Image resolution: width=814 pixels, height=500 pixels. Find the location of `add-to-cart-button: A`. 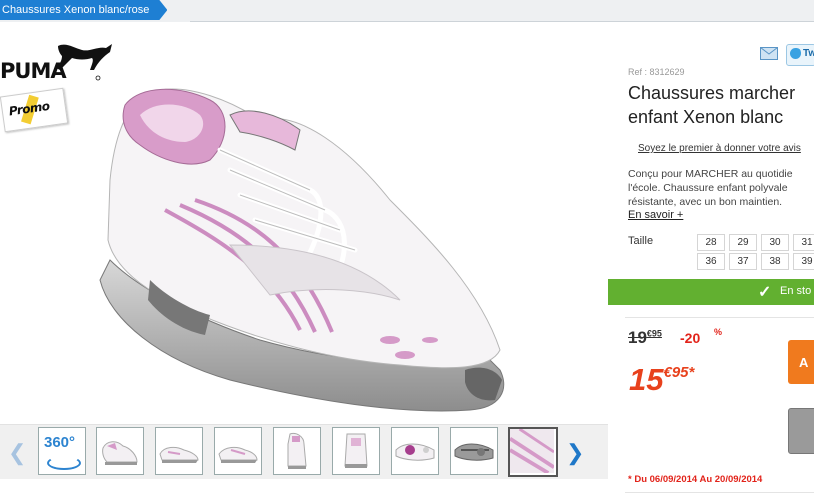

add-to-cart-button: A is located at coordinates (801, 362).